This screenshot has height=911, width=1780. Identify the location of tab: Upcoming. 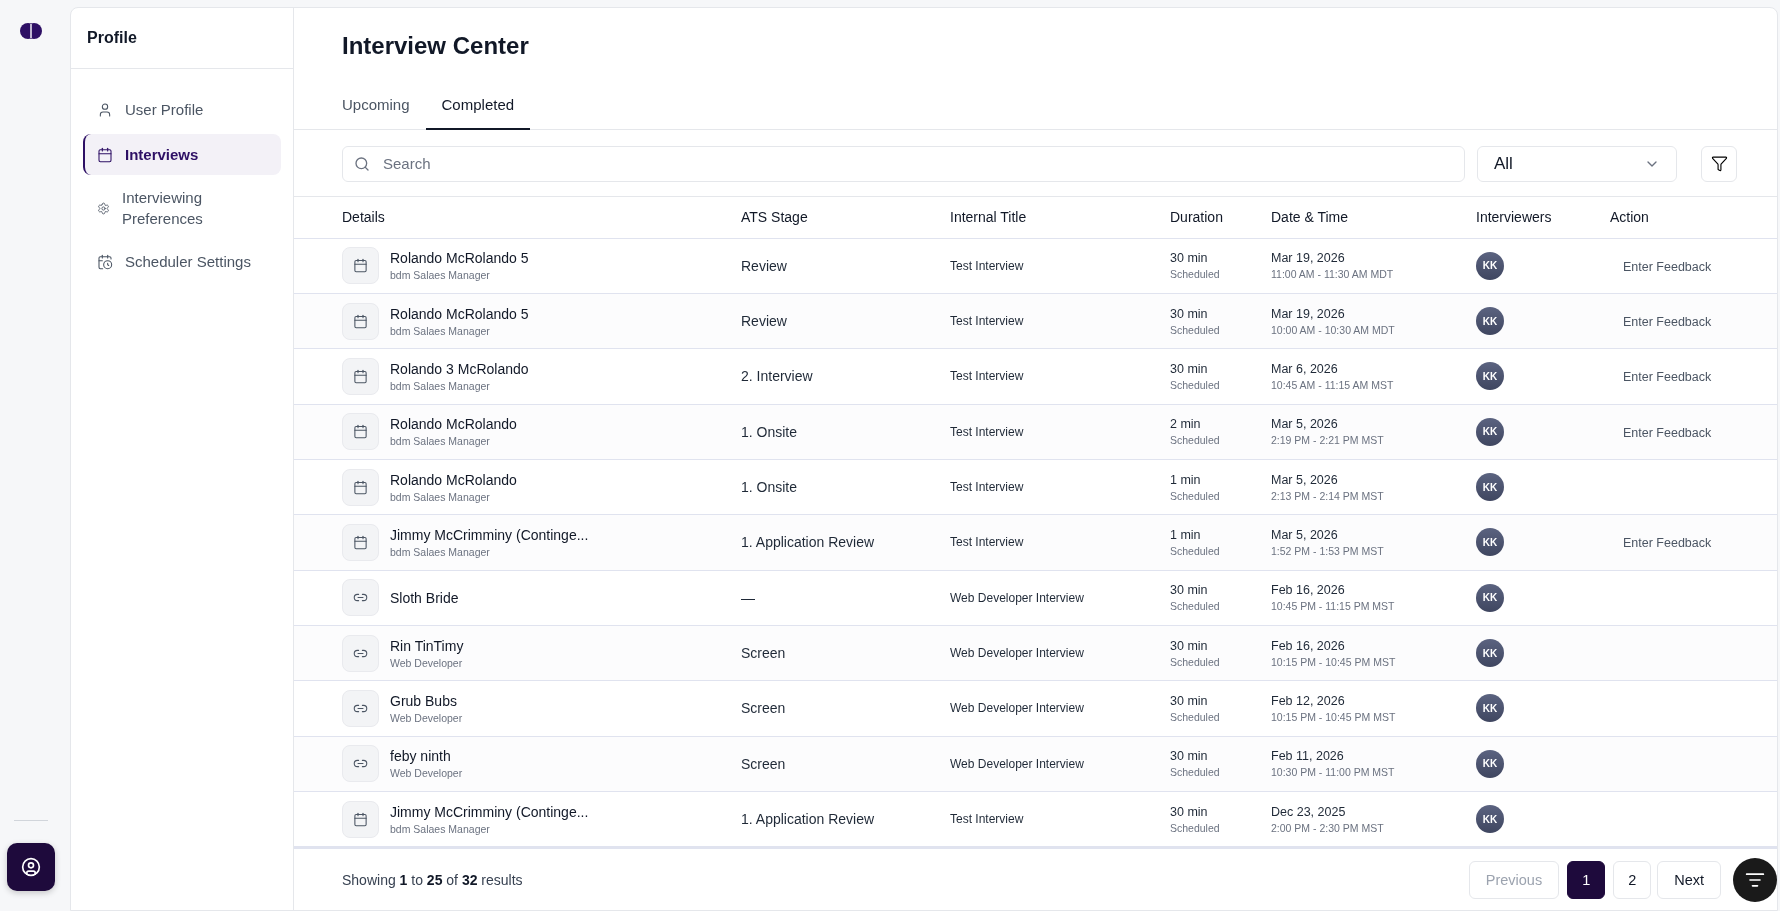
(376, 106).